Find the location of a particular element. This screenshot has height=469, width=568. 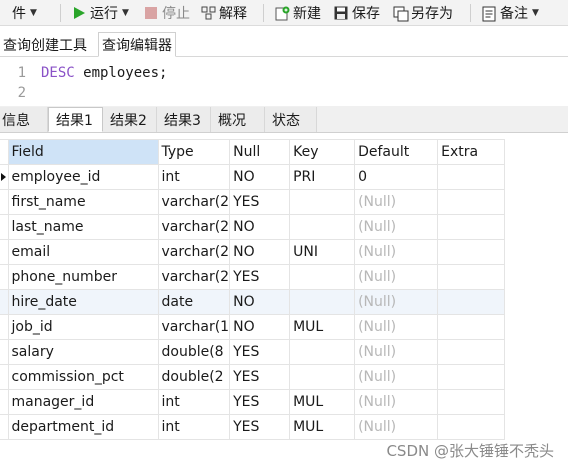

cell-field: salary is located at coordinates (83, 352).